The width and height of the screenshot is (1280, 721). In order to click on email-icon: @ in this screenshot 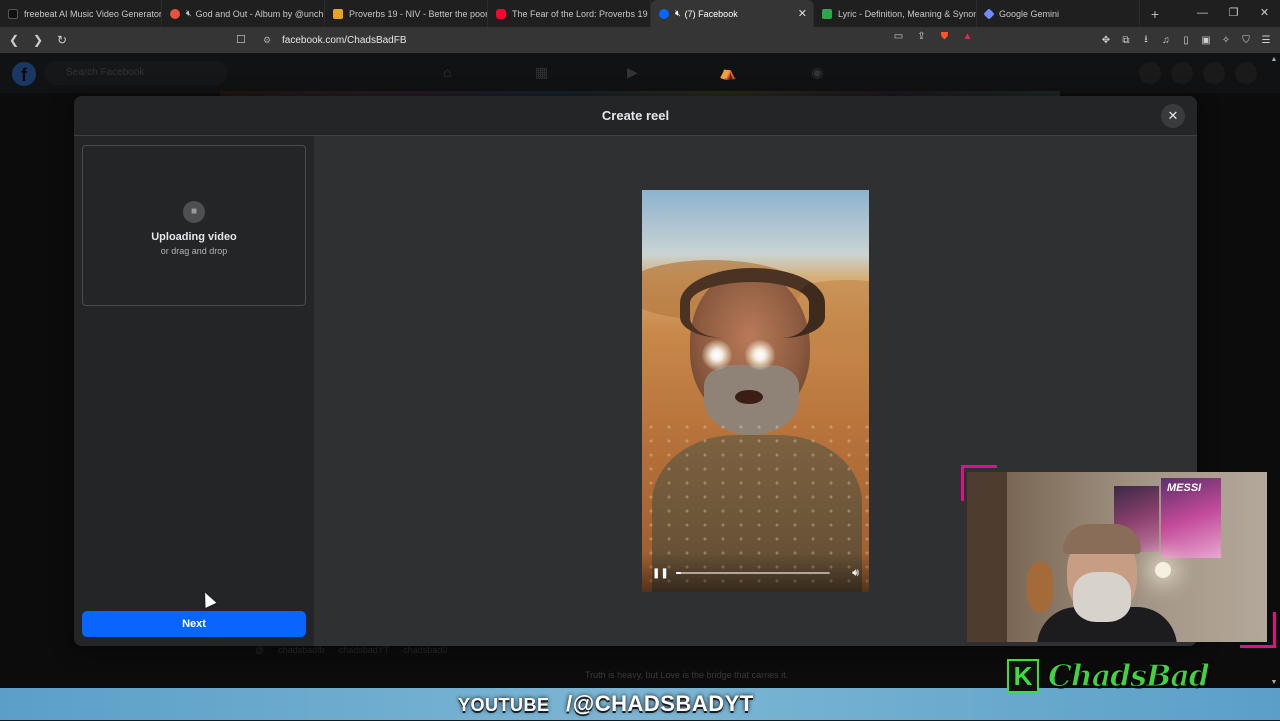, I will do `click(260, 650)`.